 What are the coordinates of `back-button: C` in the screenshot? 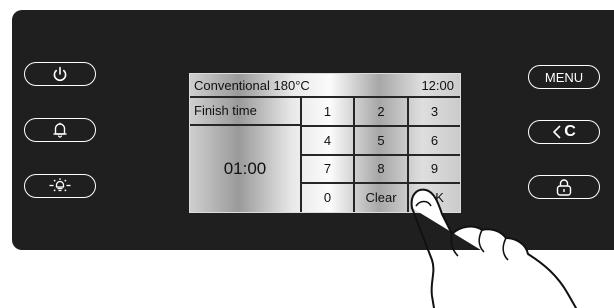 It's located at (564, 132).